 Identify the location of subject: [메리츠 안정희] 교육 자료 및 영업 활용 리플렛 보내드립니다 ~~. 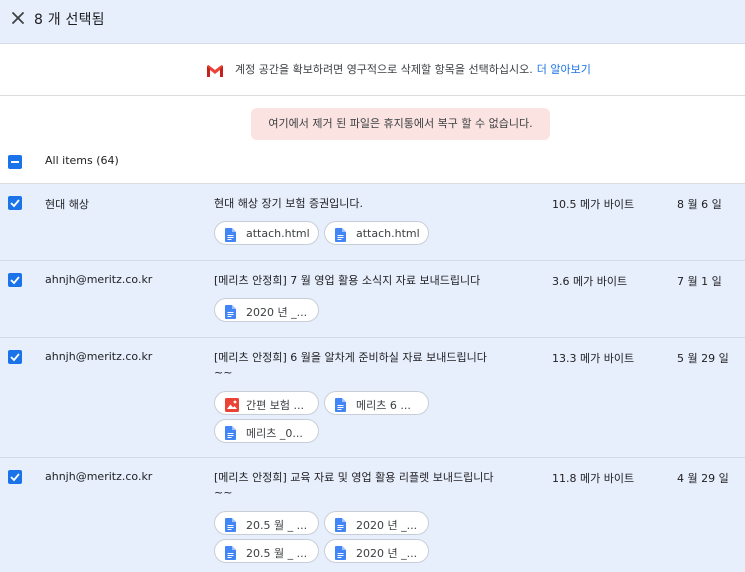
(354, 485).